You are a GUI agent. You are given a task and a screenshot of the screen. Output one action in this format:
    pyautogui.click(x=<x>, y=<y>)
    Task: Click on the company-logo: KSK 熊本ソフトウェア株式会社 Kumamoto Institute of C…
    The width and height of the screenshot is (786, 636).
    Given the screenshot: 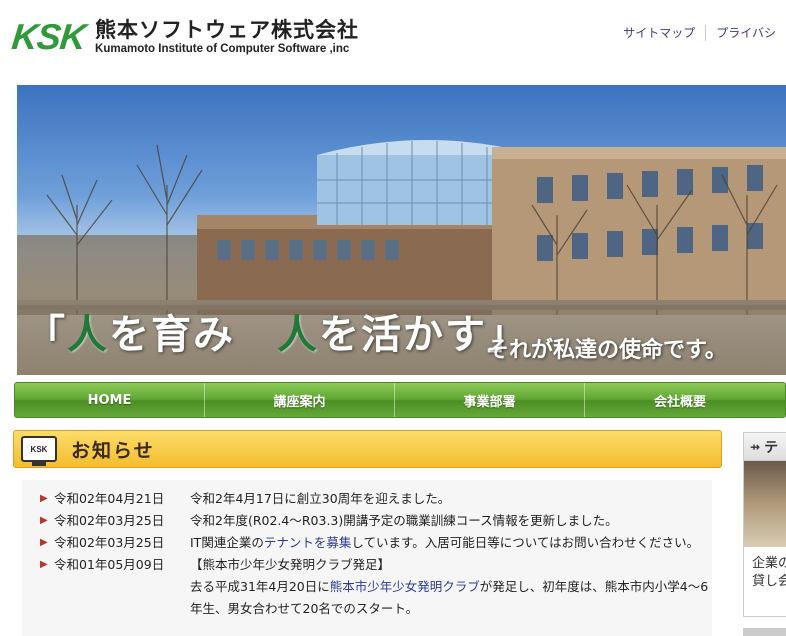 What is the action you would take?
    pyautogui.click(x=184, y=37)
    